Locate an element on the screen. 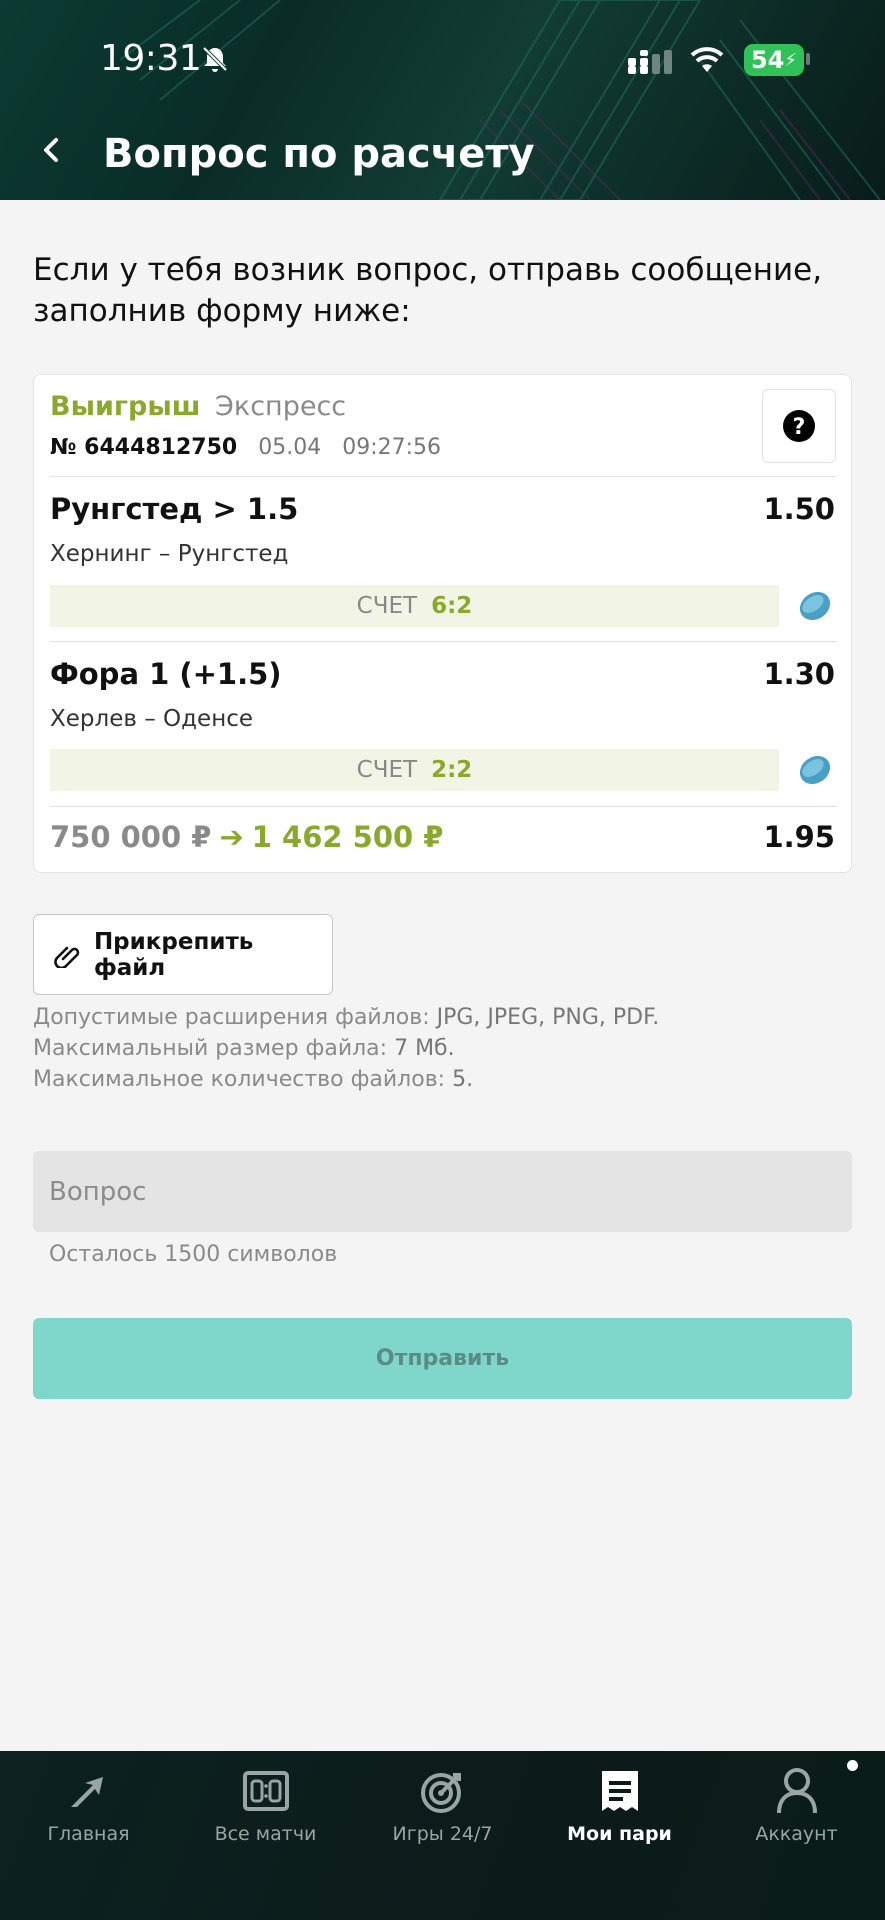 This screenshot has width=885, height=1920. bet-time: 09:27:56 is located at coordinates (392, 447).